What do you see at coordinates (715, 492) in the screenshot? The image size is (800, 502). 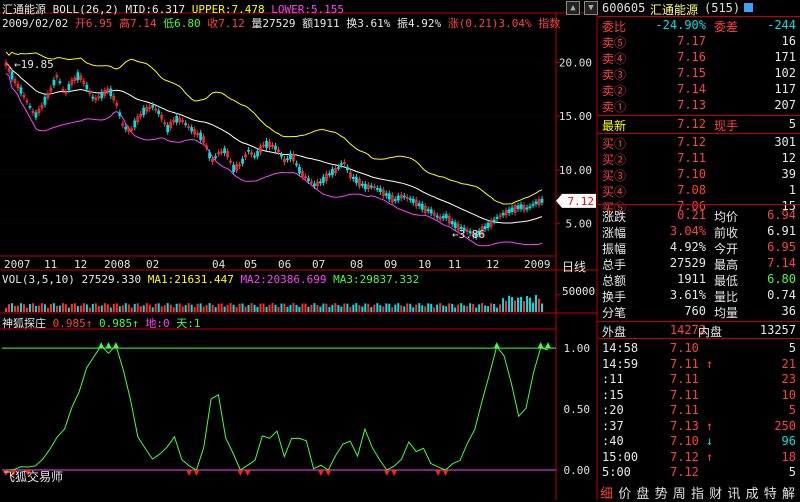 I see `nav-tab: 财` at bounding box center [715, 492].